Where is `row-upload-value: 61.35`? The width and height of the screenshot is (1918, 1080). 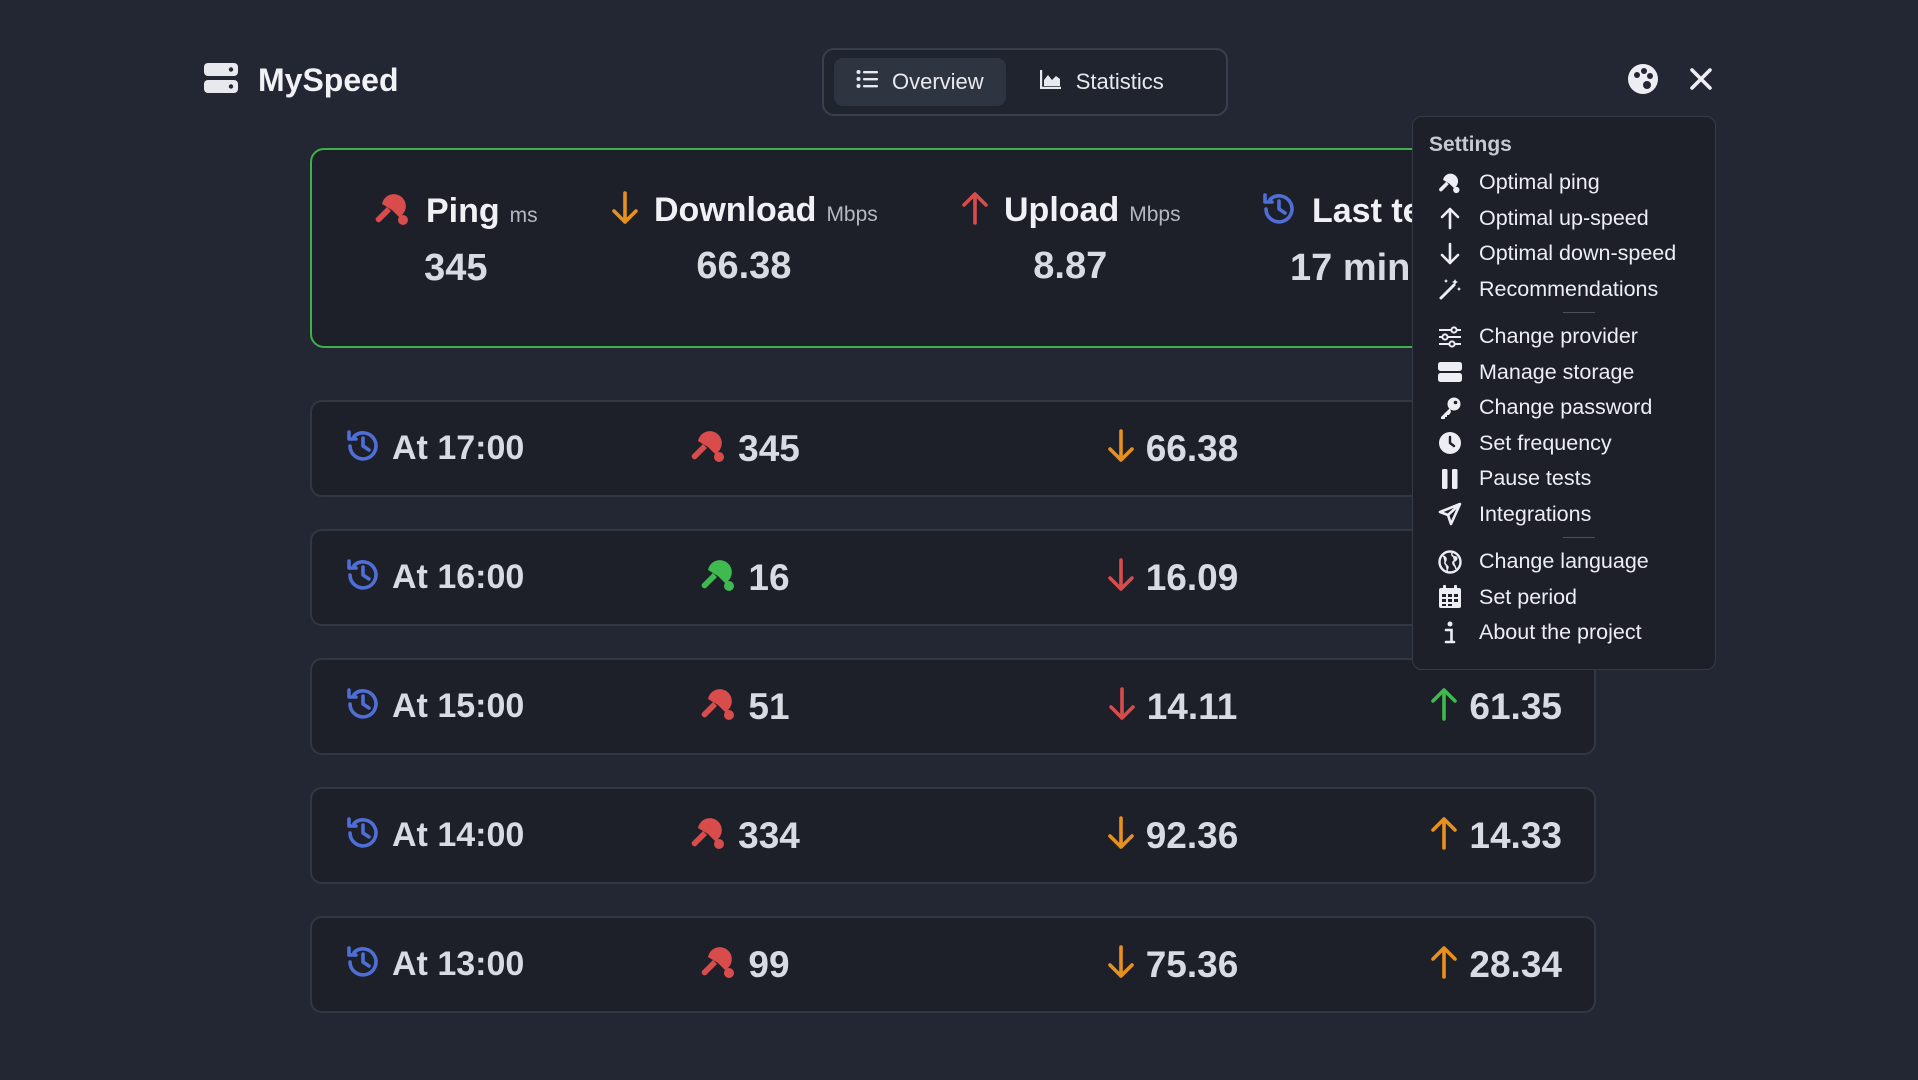
row-upload-value: 61.35 is located at coordinates (1515, 706).